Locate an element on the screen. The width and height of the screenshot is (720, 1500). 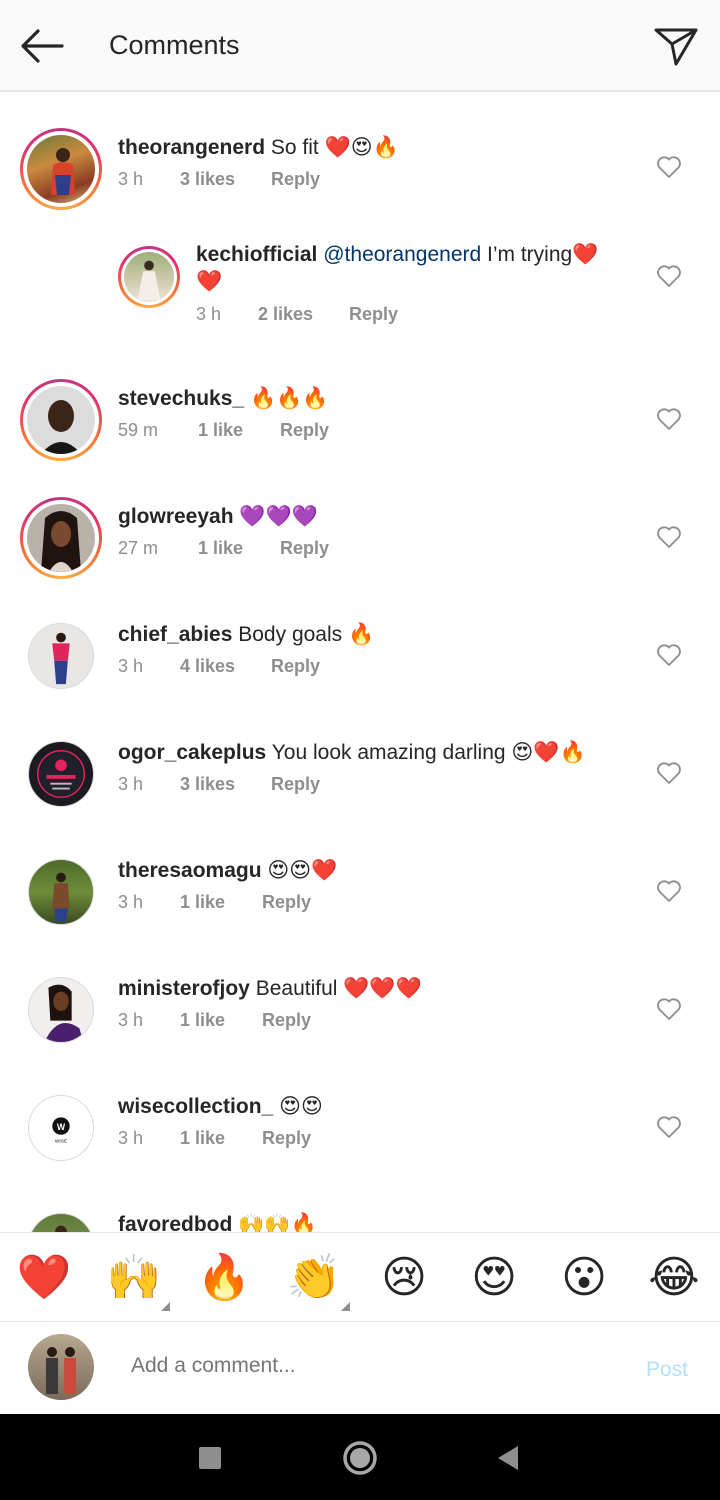
comment-username: stevechuks_ is located at coordinates (181, 398).